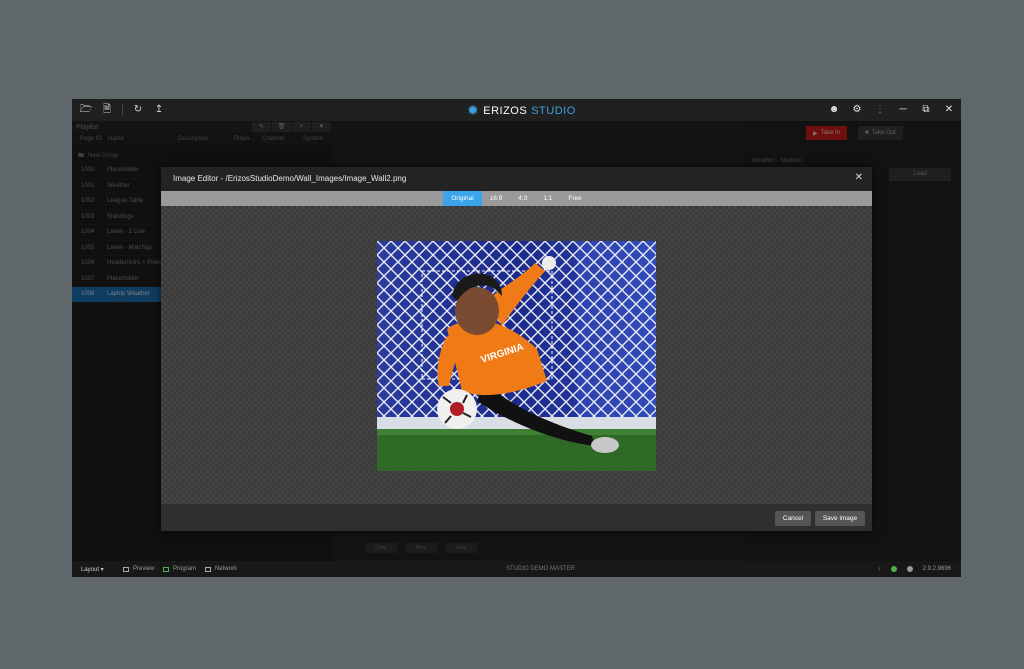 Image resolution: width=1024 pixels, height=669 pixels. I want to click on goalkeeper-photo: VIRGINIA, so click(516, 356).